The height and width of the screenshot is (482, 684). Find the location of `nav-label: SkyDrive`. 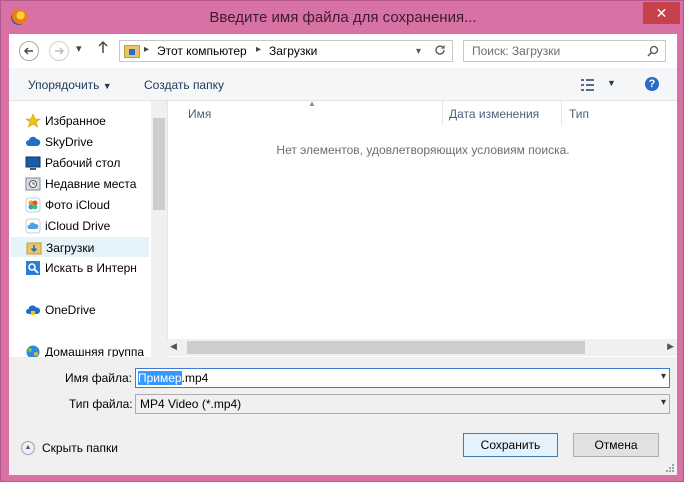

nav-label: SkyDrive is located at coordinates (69, 142).